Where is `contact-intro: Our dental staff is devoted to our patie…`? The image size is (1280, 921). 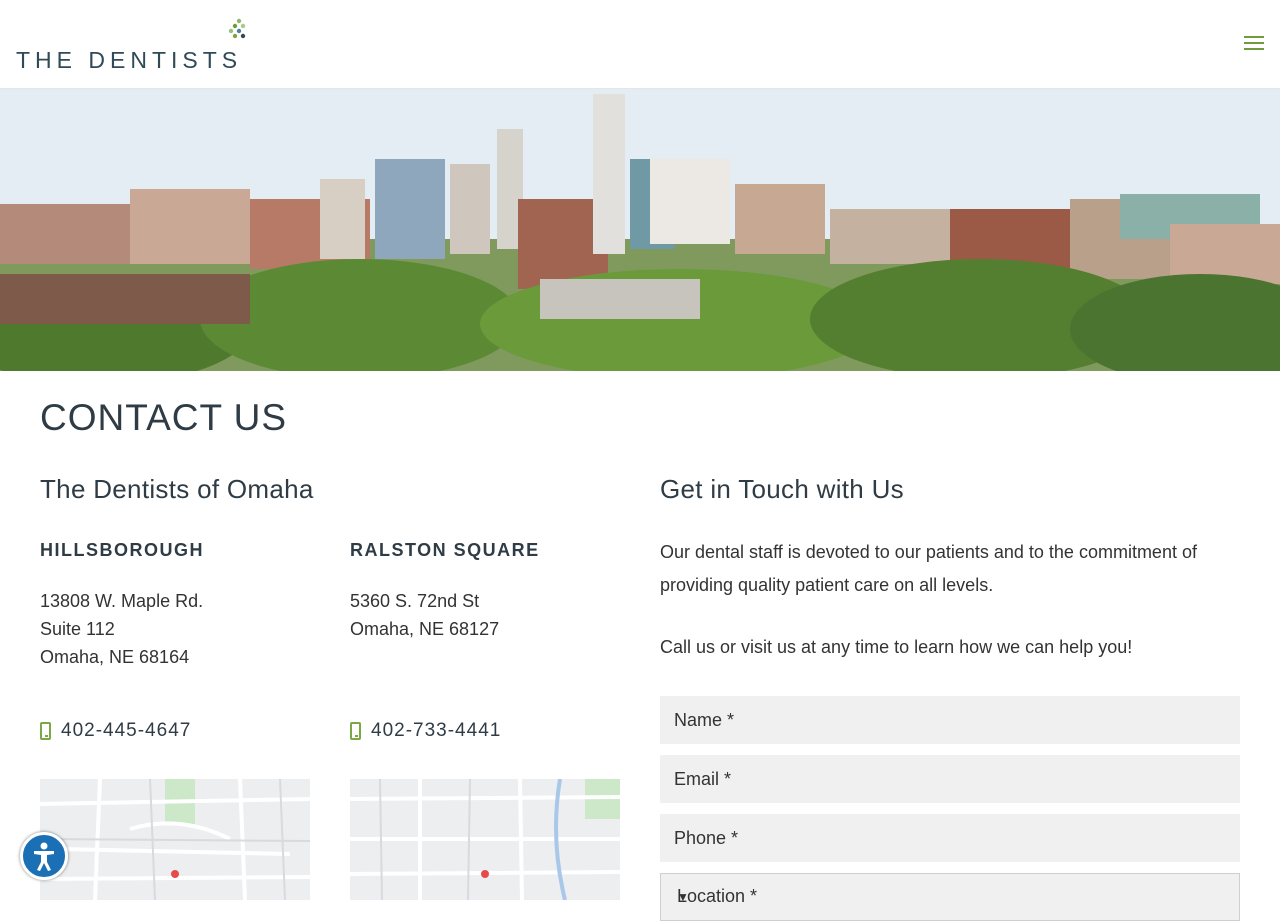
contact-intro: Our dental staff is devoted to our patie… is located at coordinates (950, 569).